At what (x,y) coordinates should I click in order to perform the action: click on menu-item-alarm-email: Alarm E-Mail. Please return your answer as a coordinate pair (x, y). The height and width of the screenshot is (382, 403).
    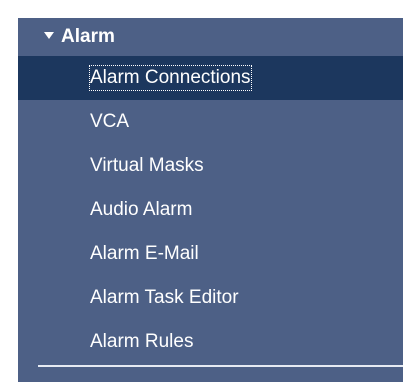
    Looking at the image, I should click on (210, 254).